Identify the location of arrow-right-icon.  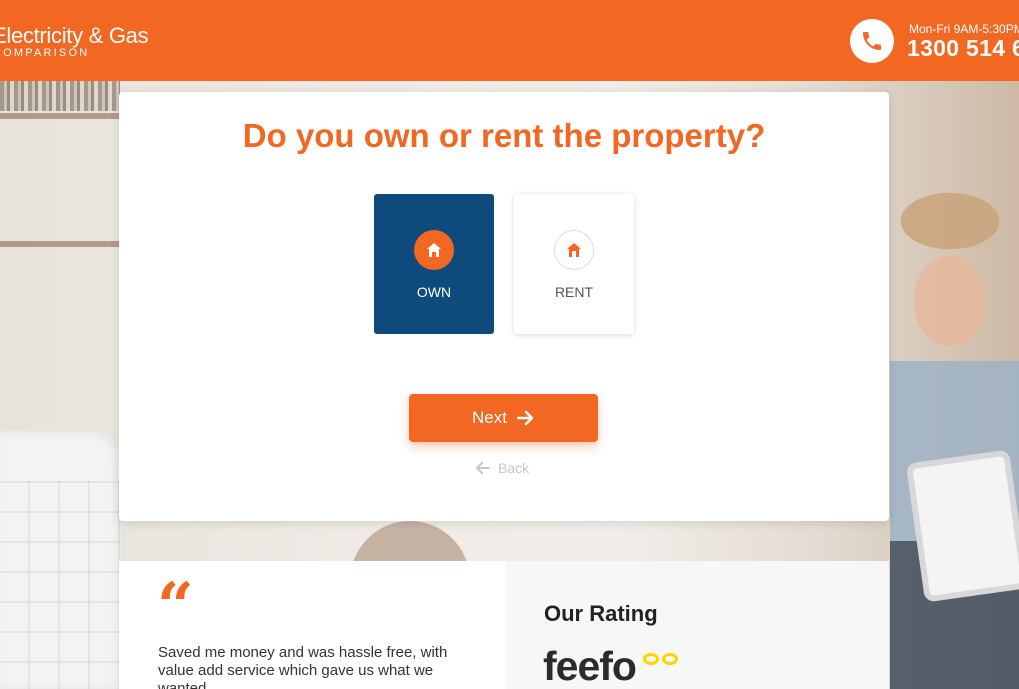
(525, 418).